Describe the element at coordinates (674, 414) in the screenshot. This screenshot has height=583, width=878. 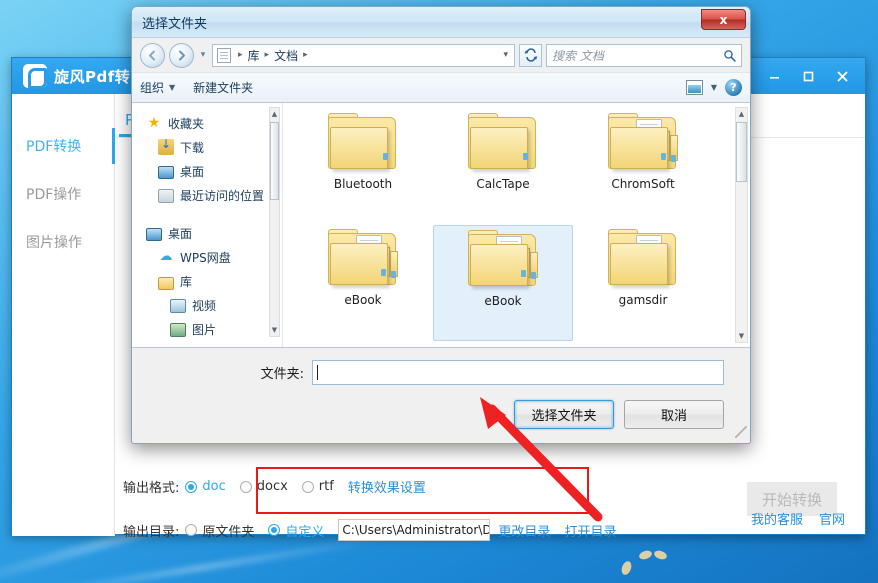
I see `cancel-button: 取消` at that location.